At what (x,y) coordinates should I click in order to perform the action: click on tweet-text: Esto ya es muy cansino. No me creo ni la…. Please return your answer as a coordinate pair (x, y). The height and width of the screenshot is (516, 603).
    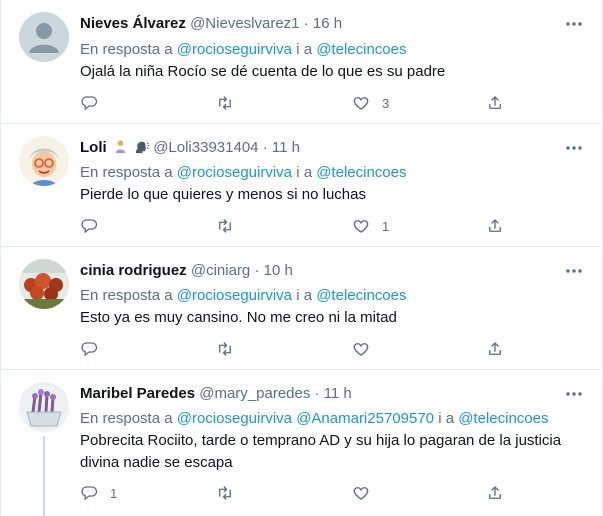
    Looking at the image, I should click on (238, 317).